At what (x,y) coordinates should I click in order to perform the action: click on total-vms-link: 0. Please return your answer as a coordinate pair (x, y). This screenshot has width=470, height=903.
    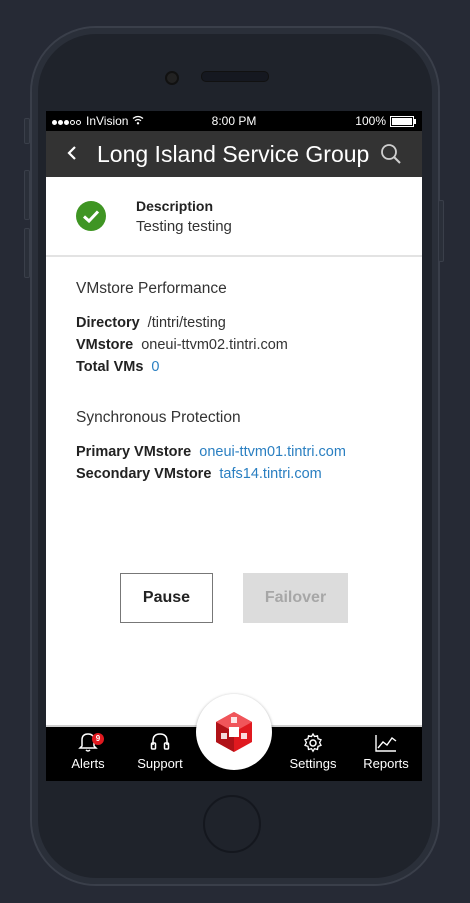
    Looking at the image, I should click on (155, 367).